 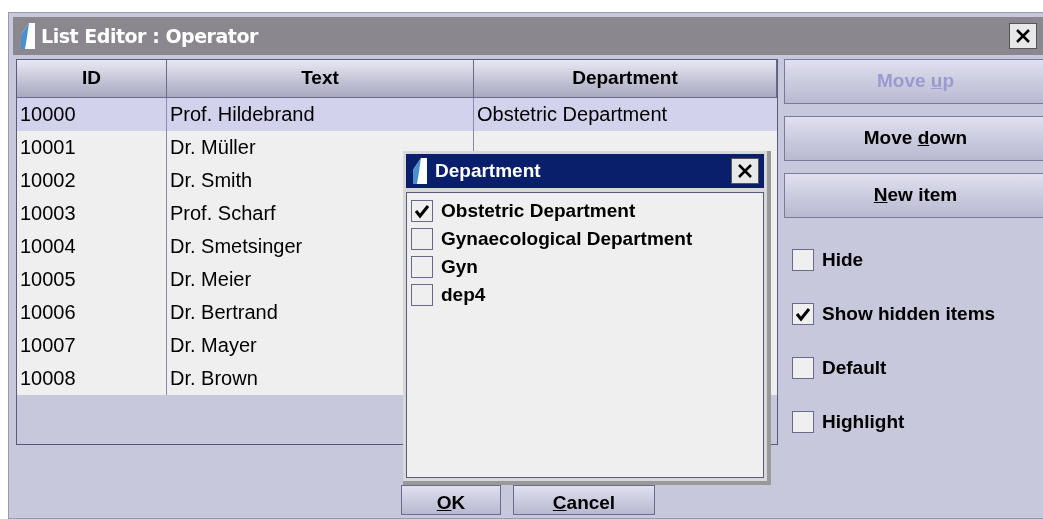 What do you see at coordinates (213, 345) in the screenshot?
I see `table-cell: Dr. Mayer` at bounding box center [213, 345].